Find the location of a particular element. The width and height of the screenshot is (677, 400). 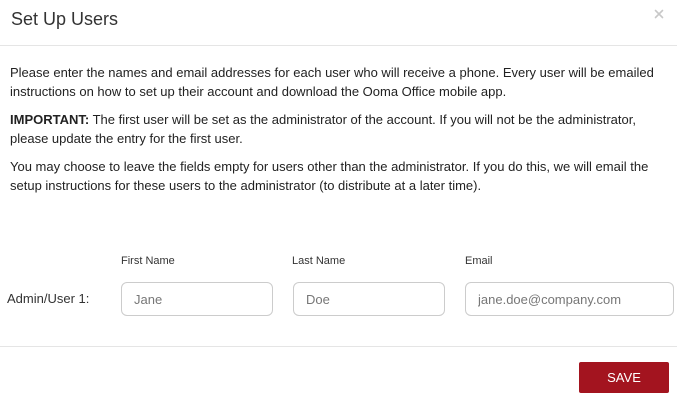

email-input is located at coordinates (569, 299).